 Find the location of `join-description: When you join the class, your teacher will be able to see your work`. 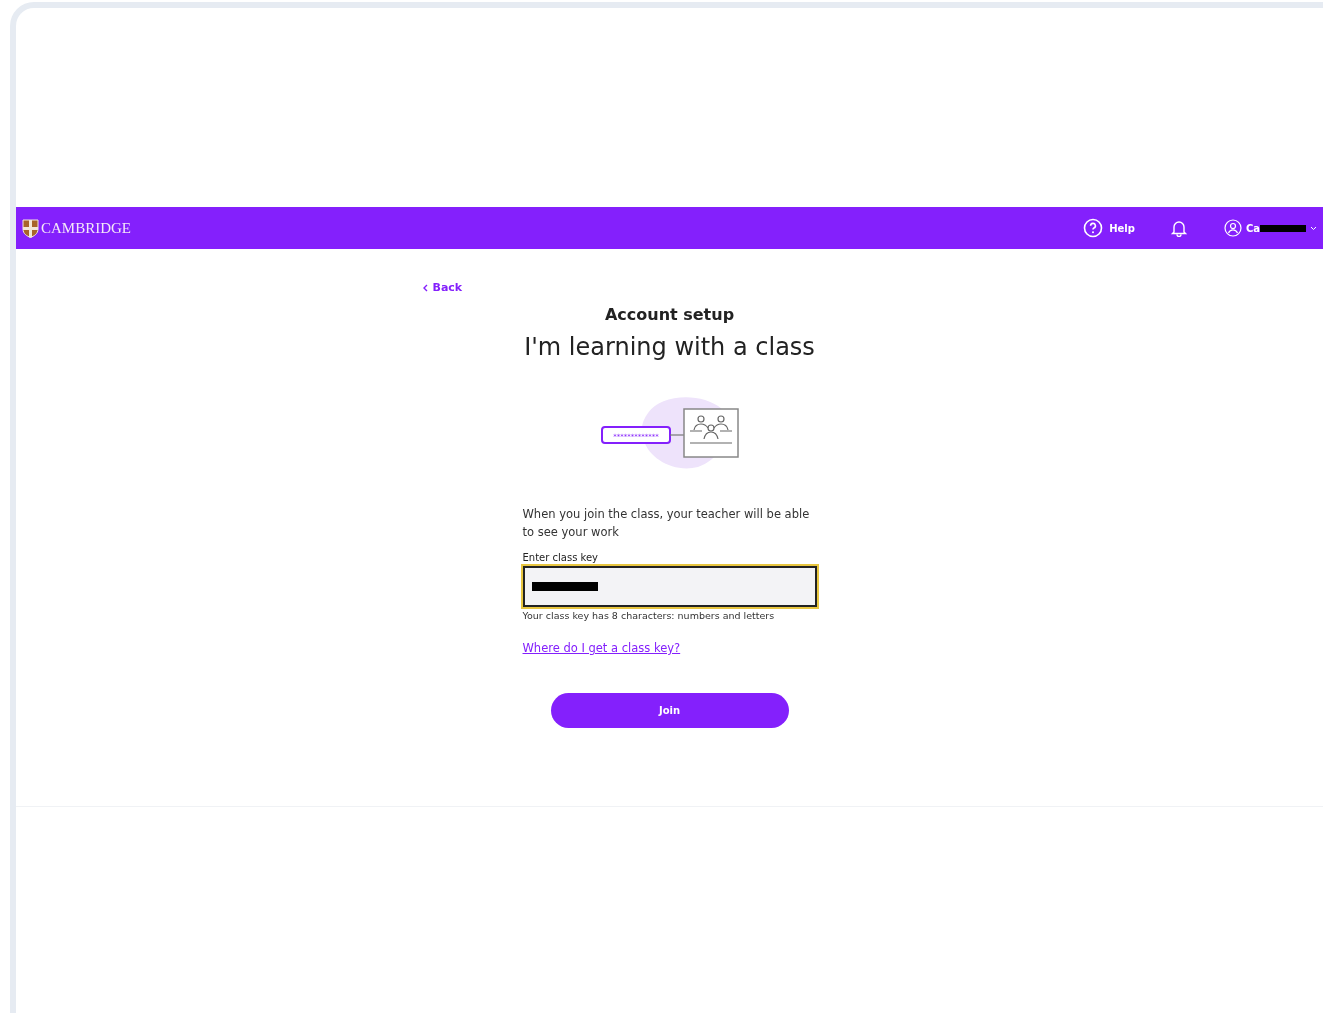

join-description: When you join the class, your teacher will be able to see your work is located at coordinates (666, 523).